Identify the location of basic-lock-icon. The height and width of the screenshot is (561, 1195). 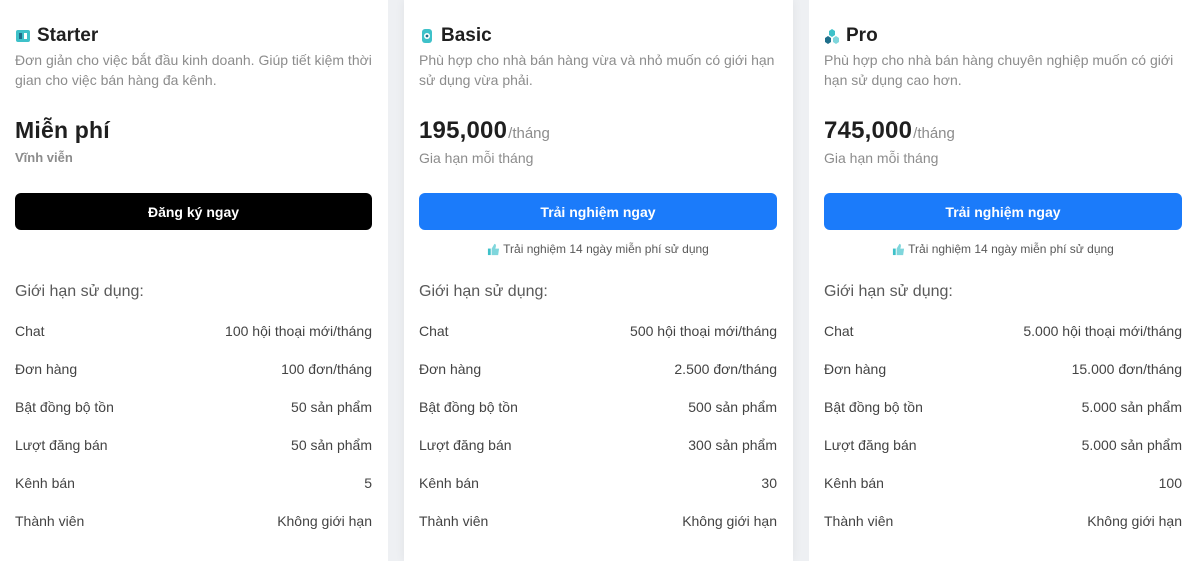
(427, 36).